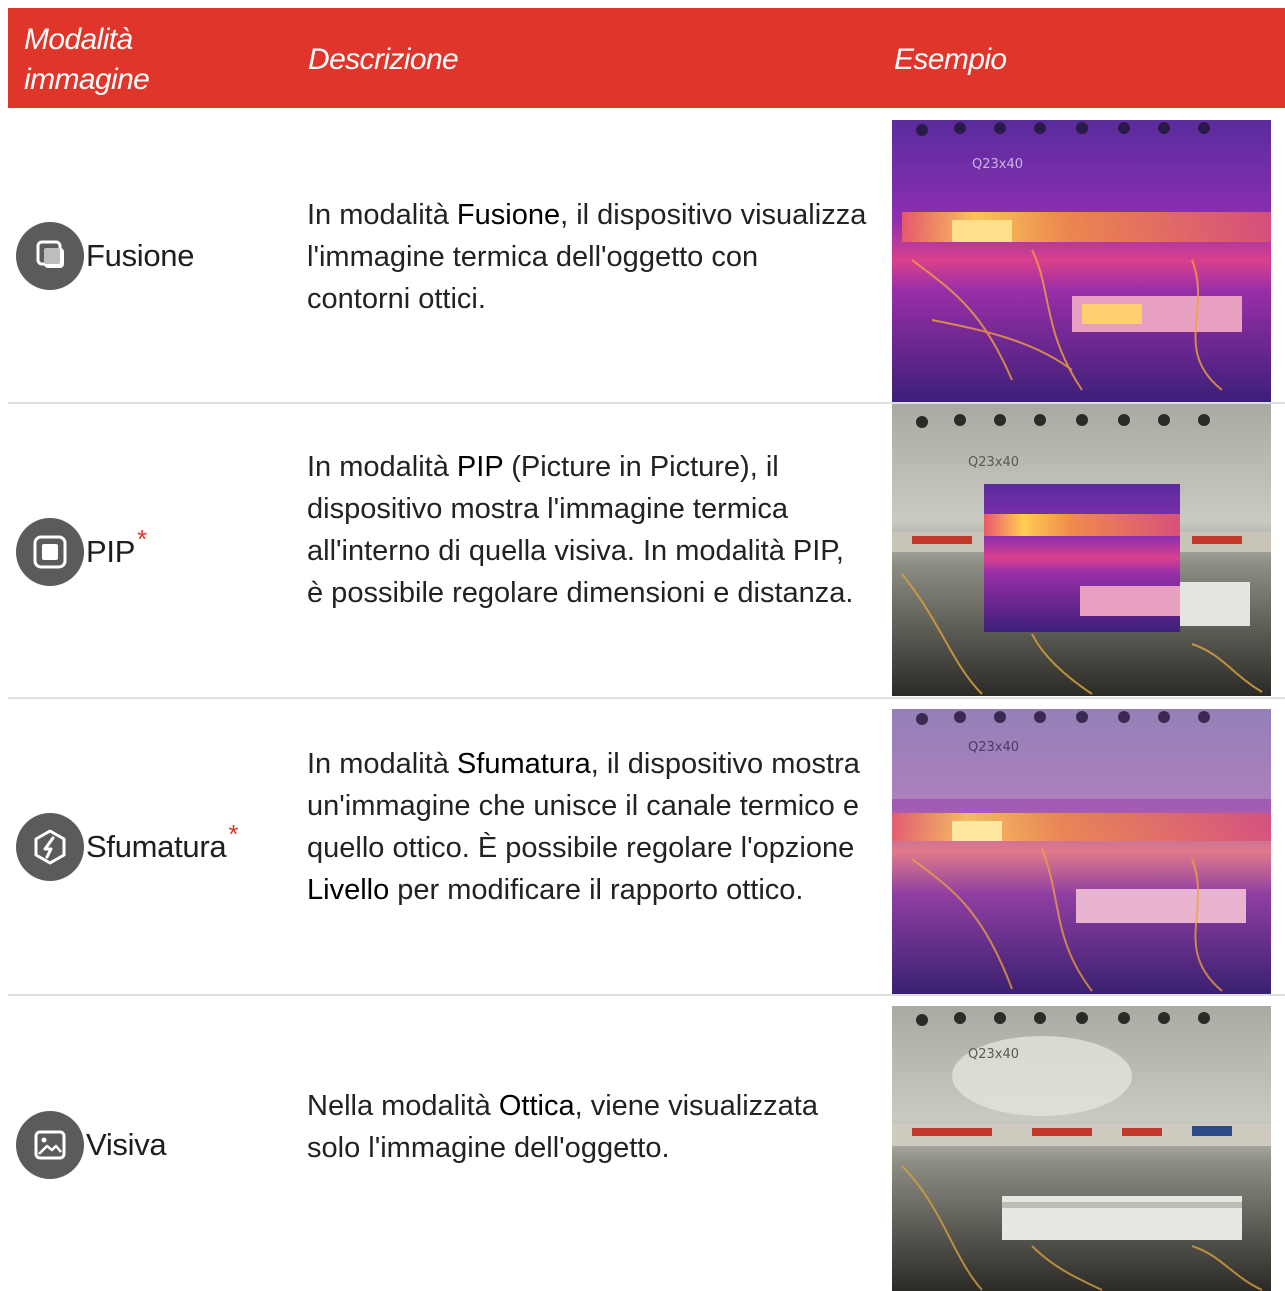 The height and width of the screenshot is (1291, 1285). Describe the element at coordinates (480, 467) in the screenshot. I see `desc-keyword: PIP` at that location.